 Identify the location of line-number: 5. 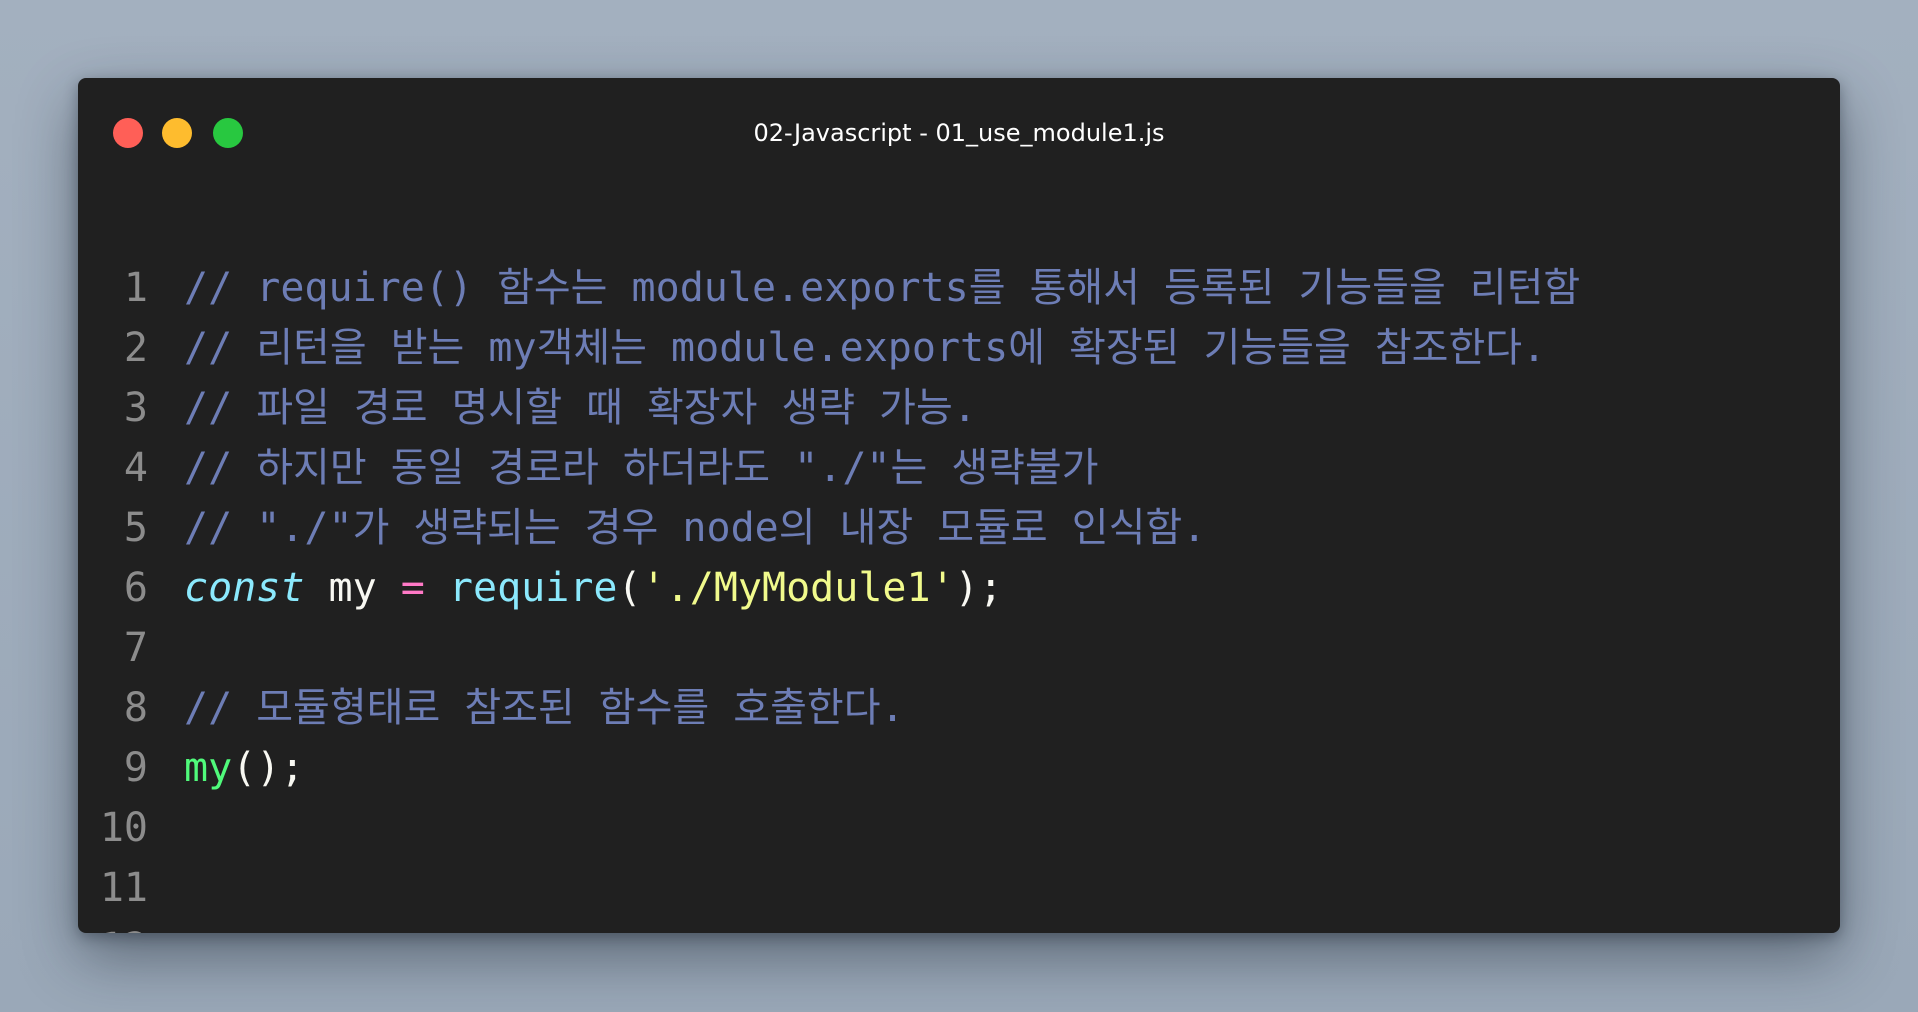
(135, 528).